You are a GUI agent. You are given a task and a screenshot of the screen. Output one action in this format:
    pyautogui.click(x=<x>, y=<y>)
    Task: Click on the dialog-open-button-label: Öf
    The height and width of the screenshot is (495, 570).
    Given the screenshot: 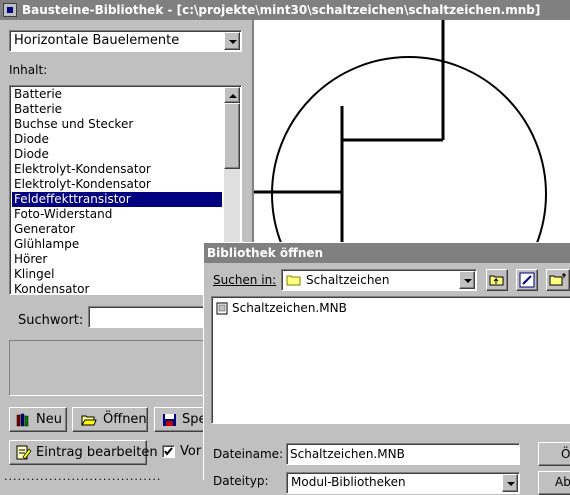 What is the action you would take?
    pyautogui.click(x=565, y=454)
    